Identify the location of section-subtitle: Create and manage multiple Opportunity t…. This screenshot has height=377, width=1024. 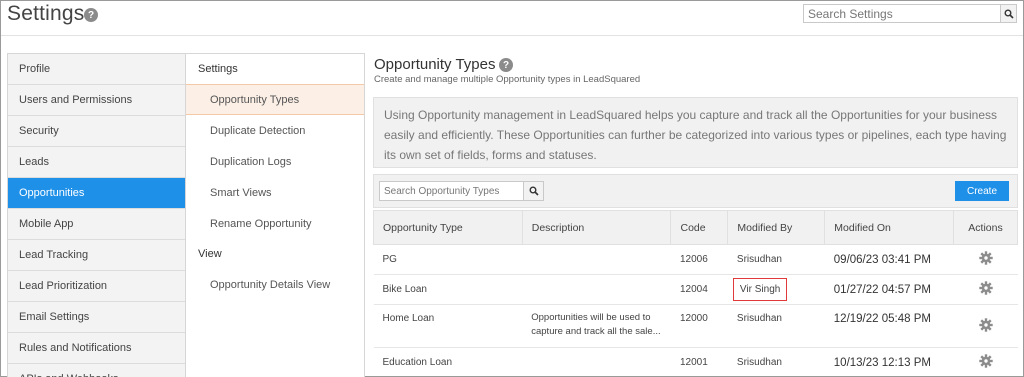
(507, 79).